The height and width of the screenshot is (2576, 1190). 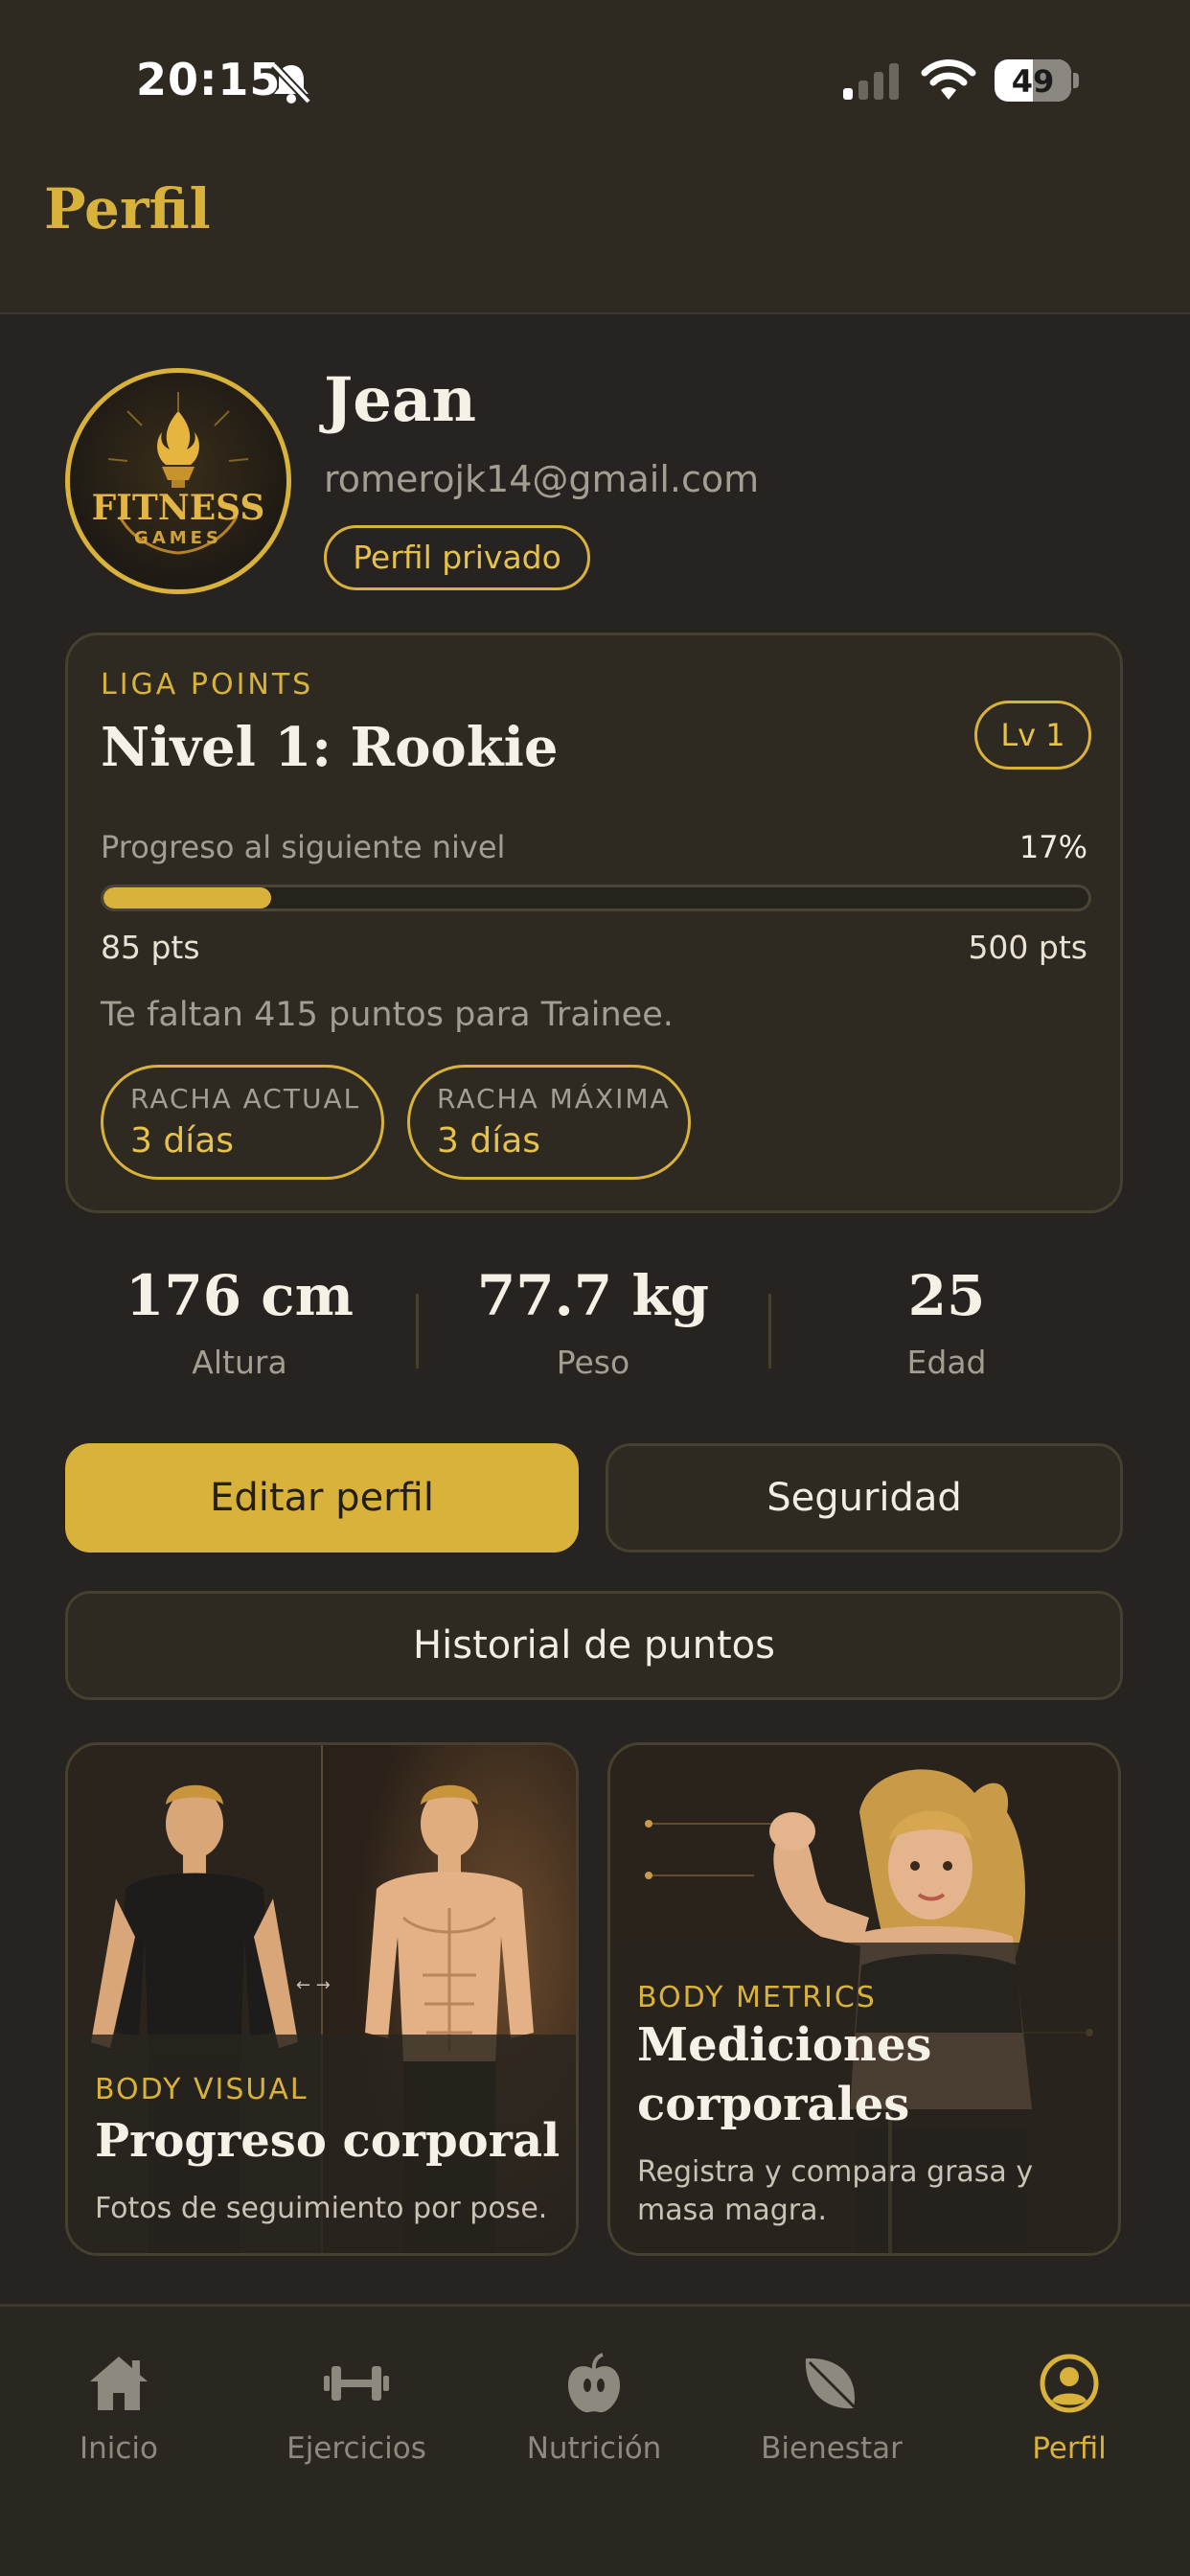 I want to click on tab-label: Ejercicios, so click(x=356, y=2448).